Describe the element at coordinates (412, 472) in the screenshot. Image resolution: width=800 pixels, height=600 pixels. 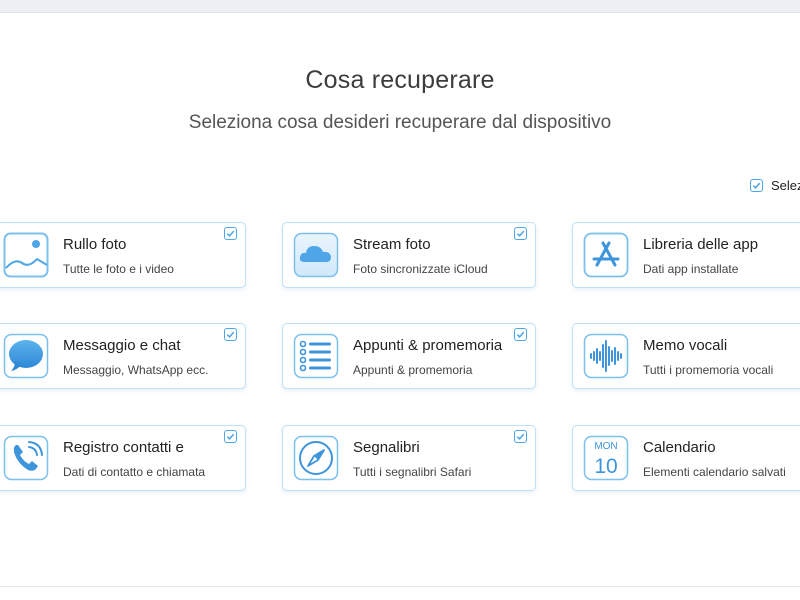
I see `category-description: Tutti i segnalibri Safari` at that location.